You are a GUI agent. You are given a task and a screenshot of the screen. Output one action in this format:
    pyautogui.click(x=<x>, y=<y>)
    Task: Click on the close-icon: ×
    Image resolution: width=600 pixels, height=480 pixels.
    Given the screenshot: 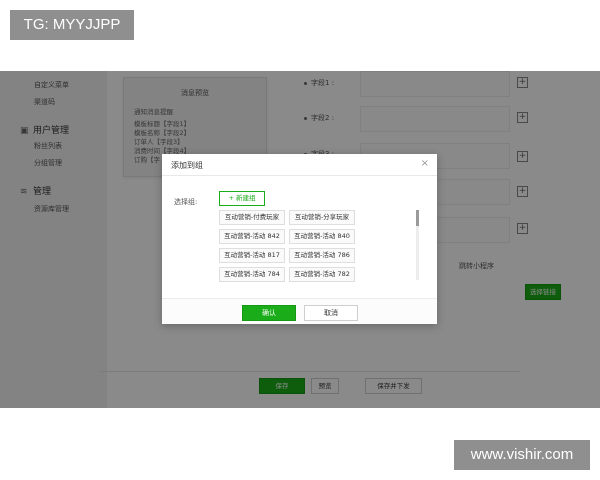 What is the action you would take?
    pyautogui.click(x=425, y=164)
    